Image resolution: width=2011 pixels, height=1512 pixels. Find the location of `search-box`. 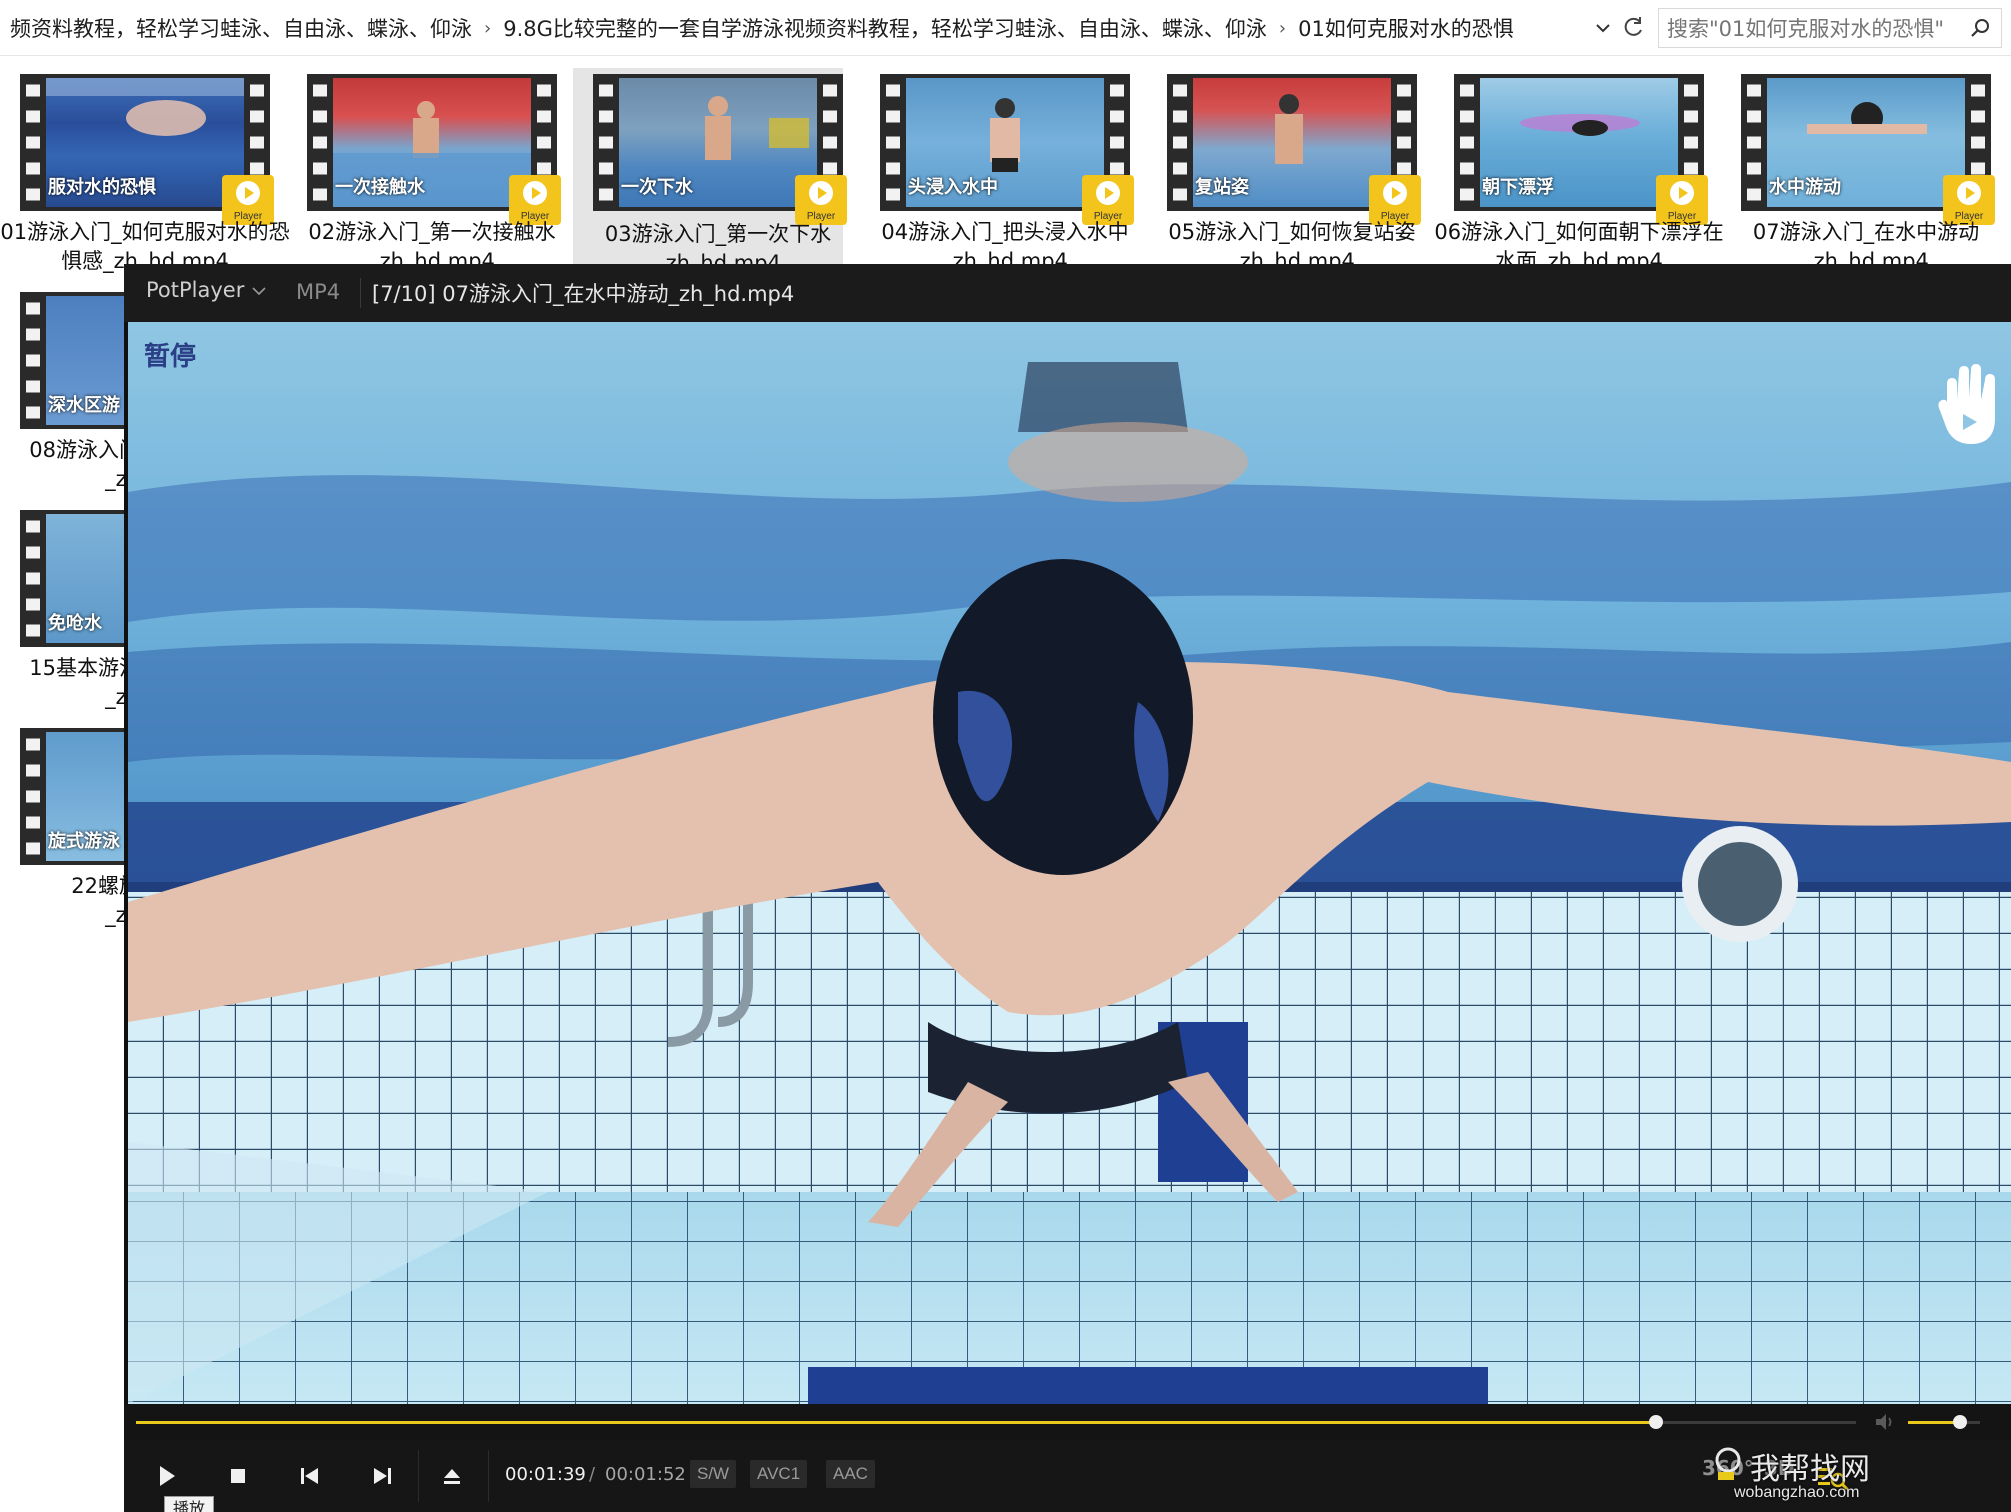

search-box is located at coordinates (1830, 28).